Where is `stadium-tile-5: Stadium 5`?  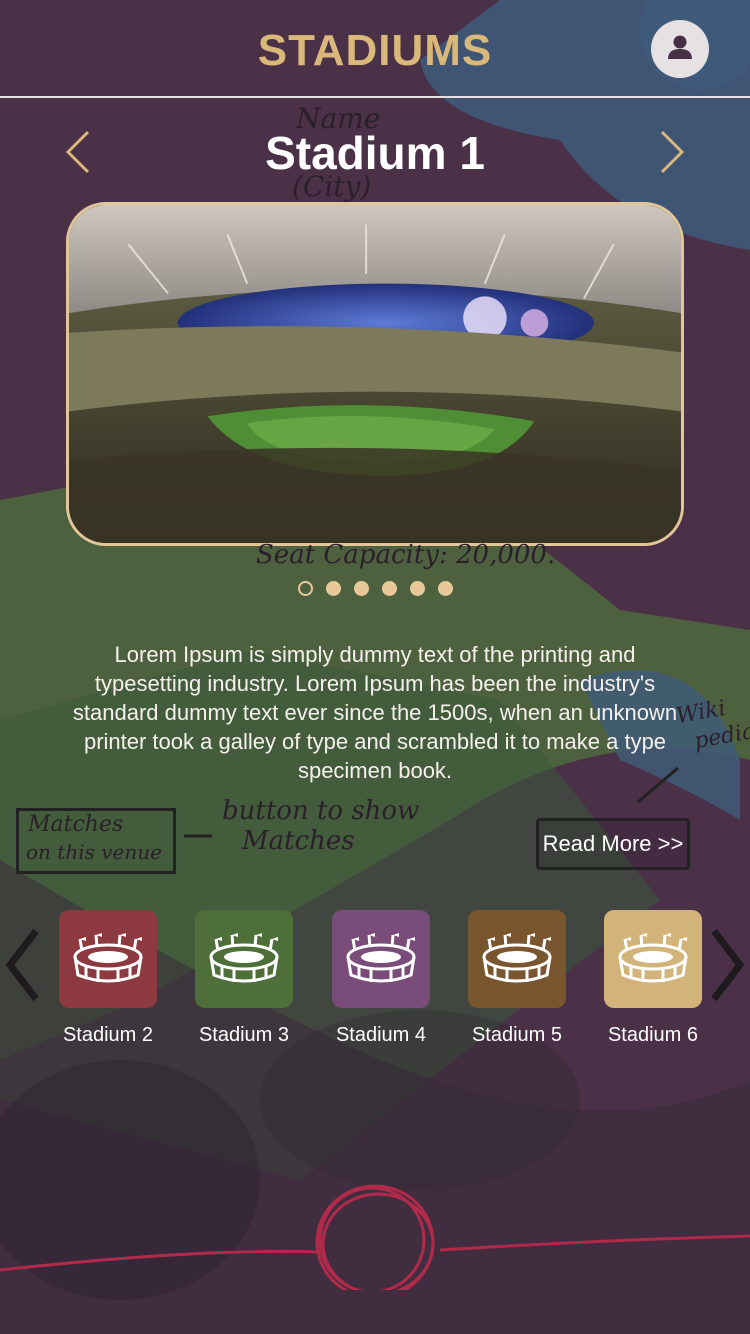
stadium-tile-5: Stadium 5 is located at coordinates (517, 978).